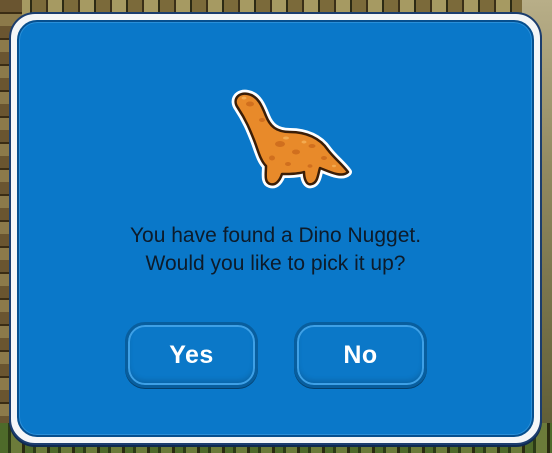 Image resolution: width=552 pixels, height=453 pixels. What do you see at coordinates (191, 355) in the screenshot?
I see `yes-button: Yes` at bounding box center [191, 355].